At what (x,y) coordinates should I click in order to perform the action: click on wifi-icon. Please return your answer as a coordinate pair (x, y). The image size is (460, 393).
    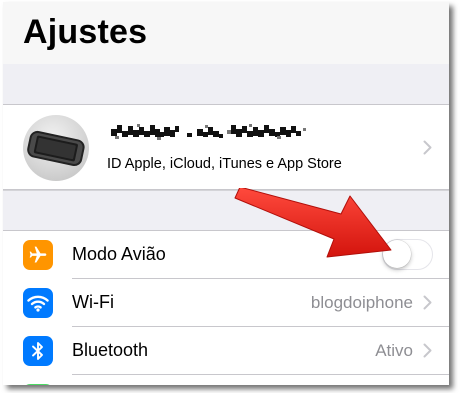
    Looking at the image, I should click on (38, 303).